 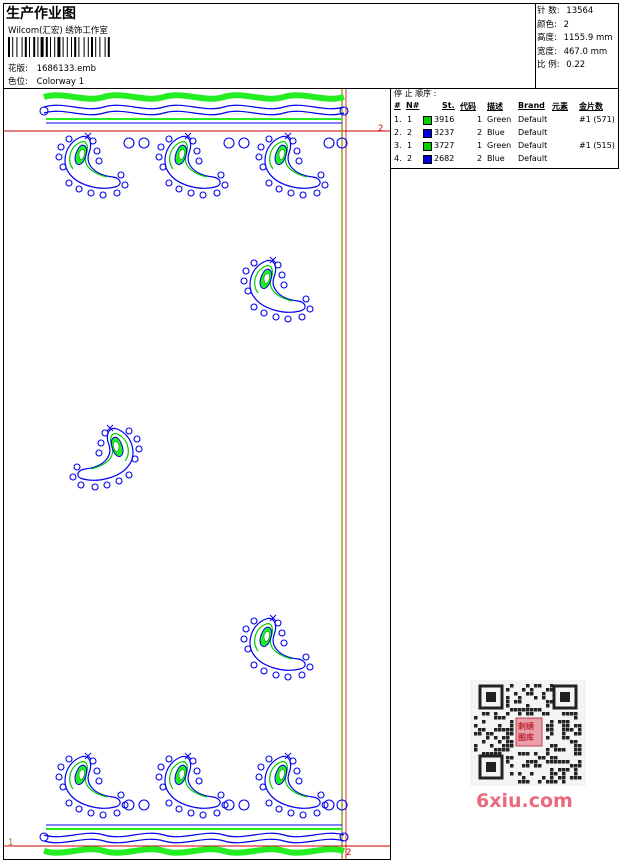 What do you see at coordinates (60, 82) in the screenshot?
I see `colorway-value: Colorway 1` at bounding box center [60, 82].